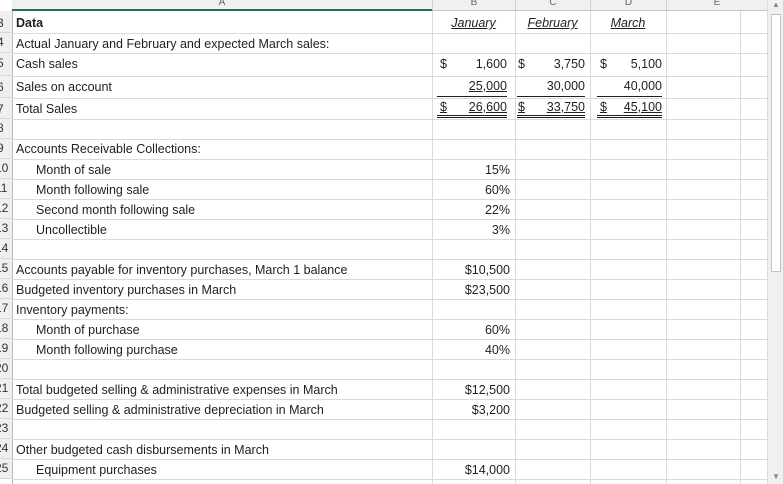 The height and width of the screenshot is (484, 783). Describe the element at coordinates (471, 170) in the screenshot. I see `month-of-sale-value: 15%` at that location.